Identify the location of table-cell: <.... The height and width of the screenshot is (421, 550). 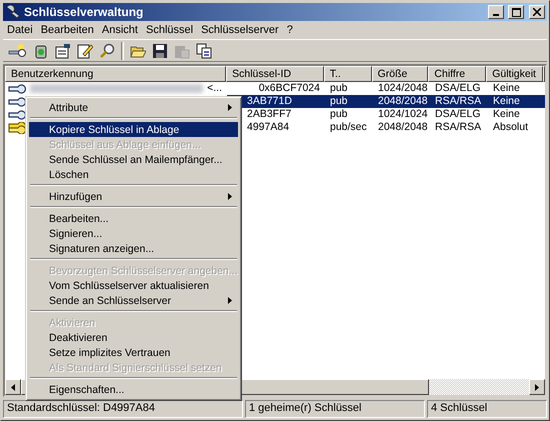
(214, 88).